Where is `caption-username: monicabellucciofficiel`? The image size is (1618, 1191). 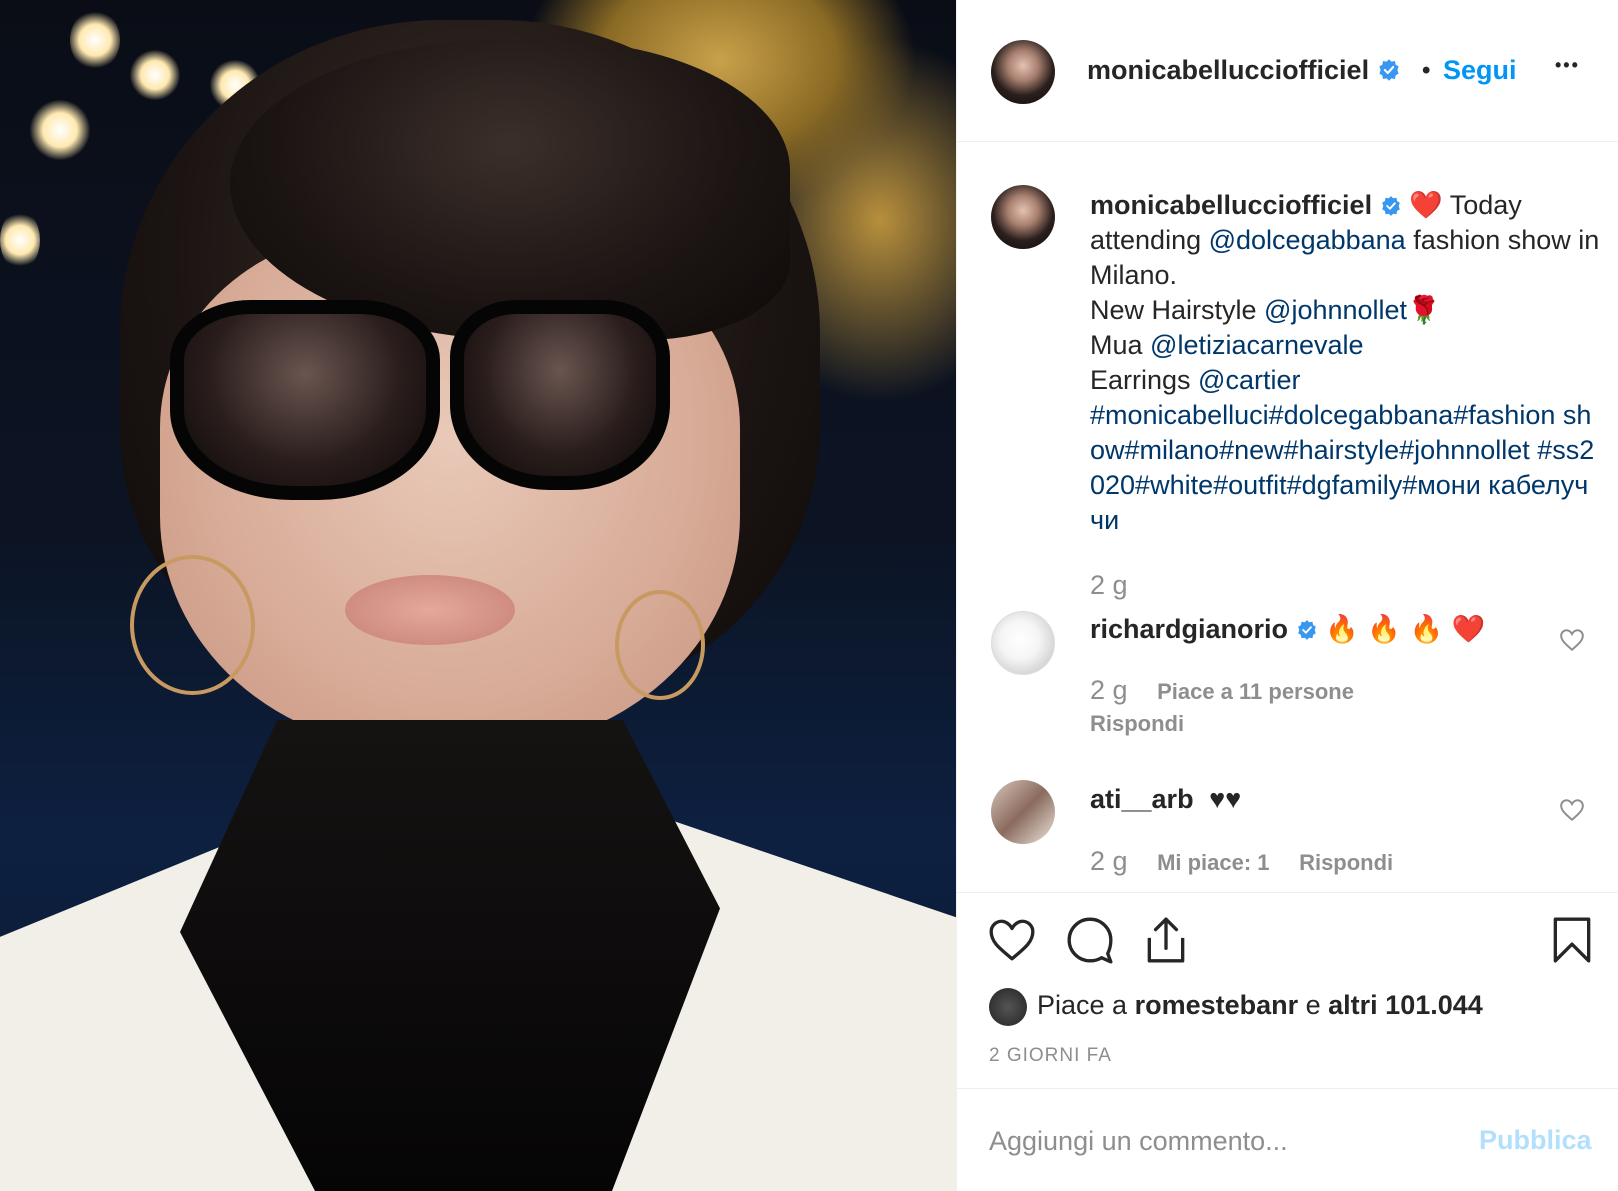
caption-username: monicabellucciofficiel is located at coordinates (1231, 205).